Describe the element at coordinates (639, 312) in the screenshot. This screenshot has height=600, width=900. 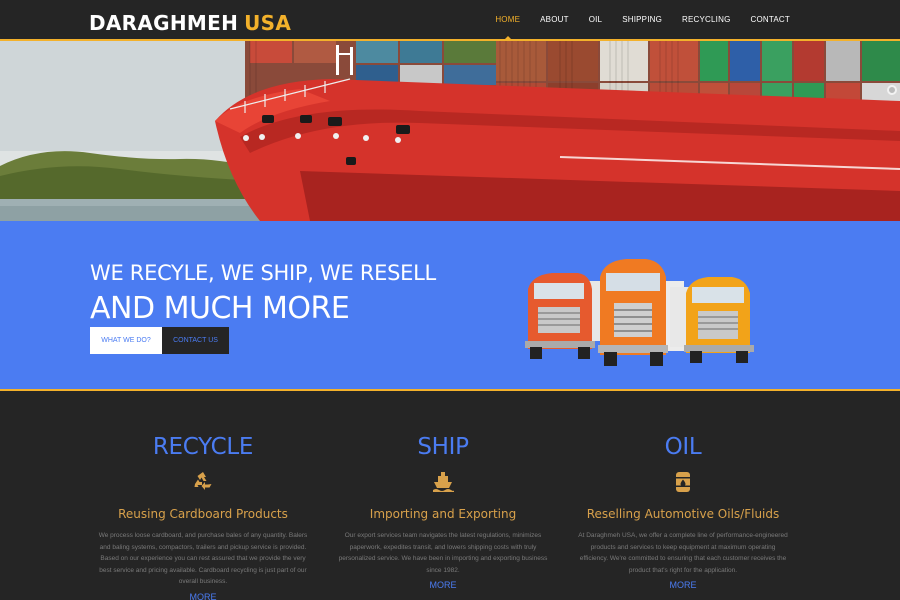
I see `trucks-illustration` at that location.